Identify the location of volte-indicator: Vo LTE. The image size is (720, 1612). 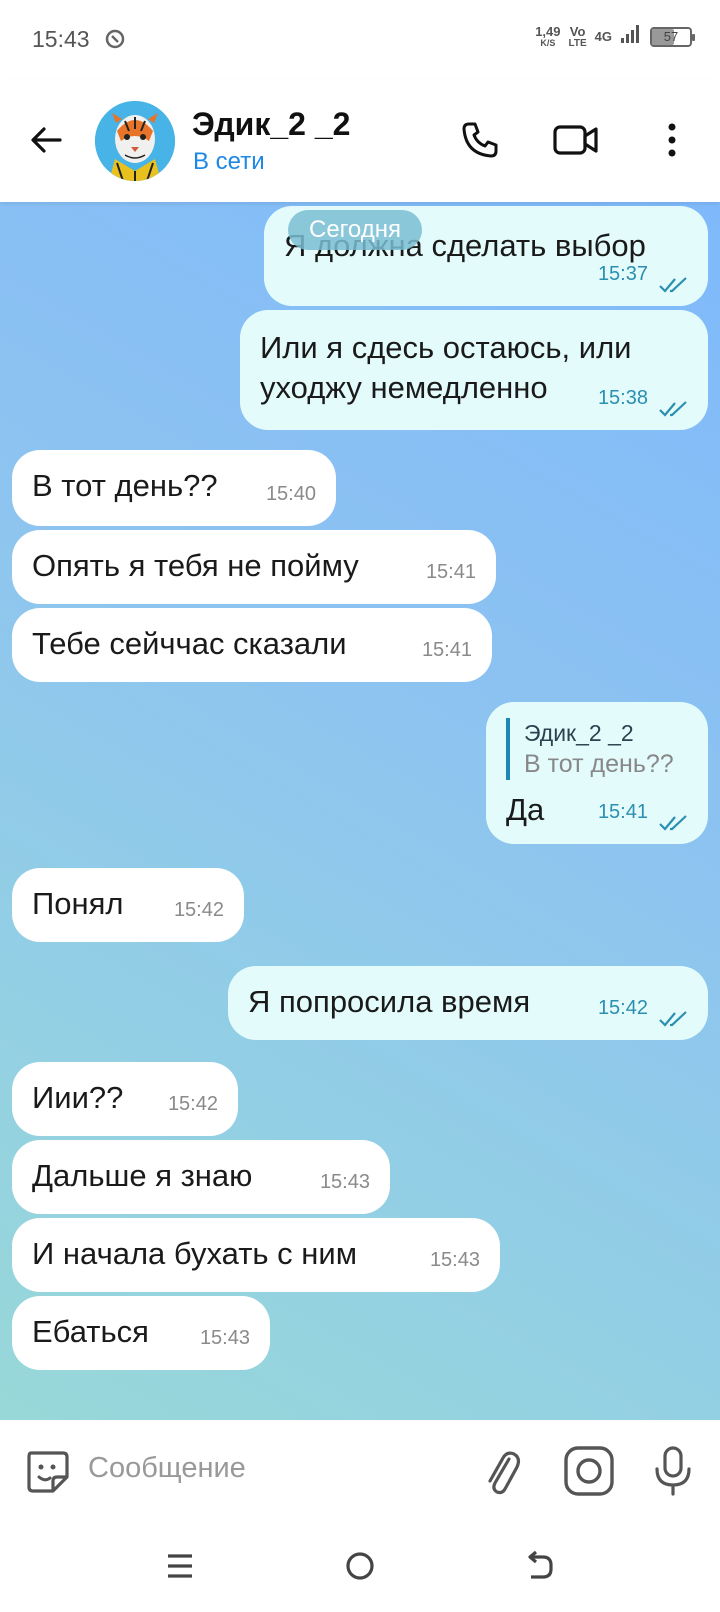
(578, 37).